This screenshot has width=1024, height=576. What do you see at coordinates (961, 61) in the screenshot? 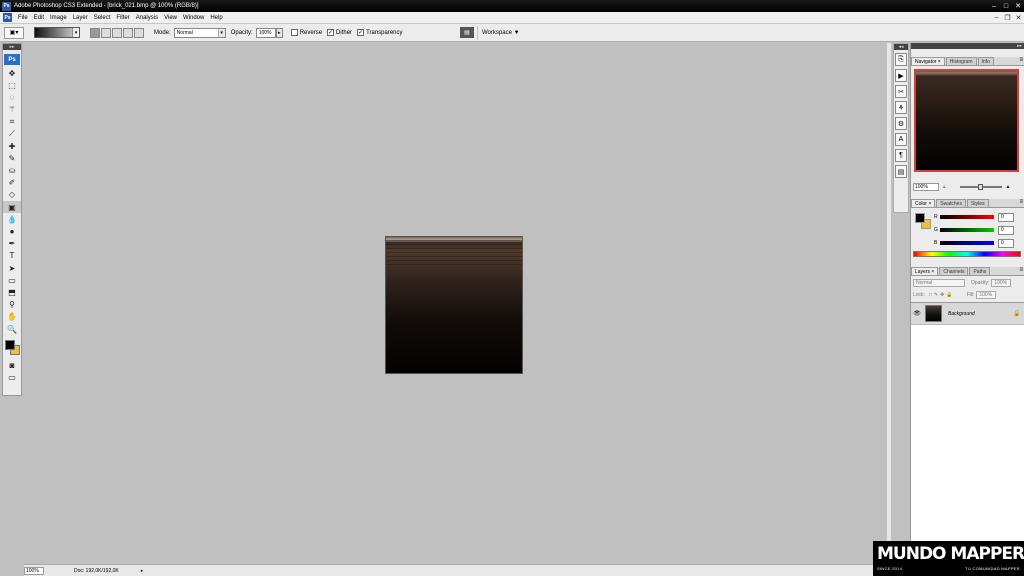
I see `tab-histogram: Histogram` at bounding box center [961, 61].